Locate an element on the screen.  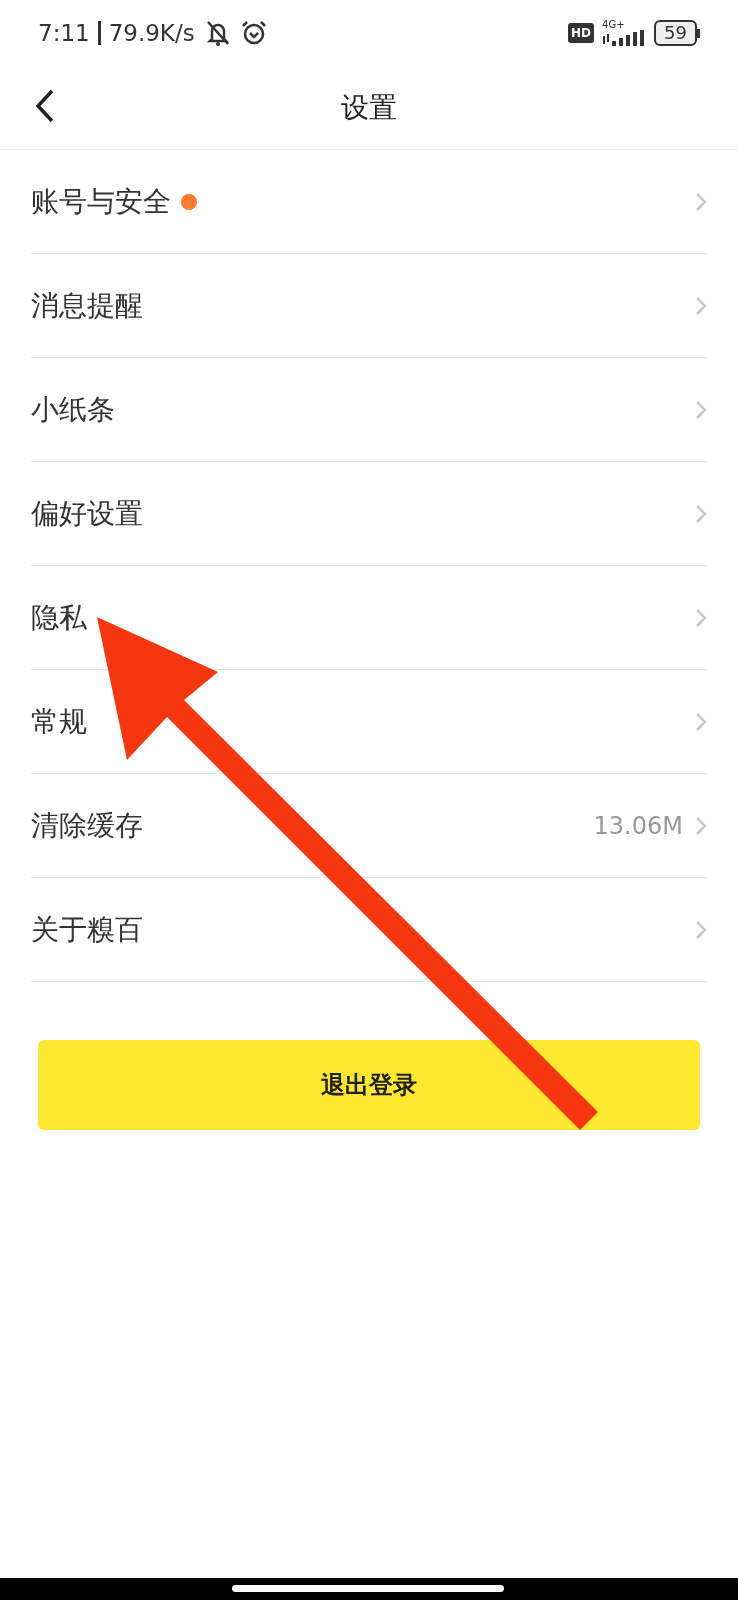
item-label: 清除缓存 is located at coordinates (87, 825).